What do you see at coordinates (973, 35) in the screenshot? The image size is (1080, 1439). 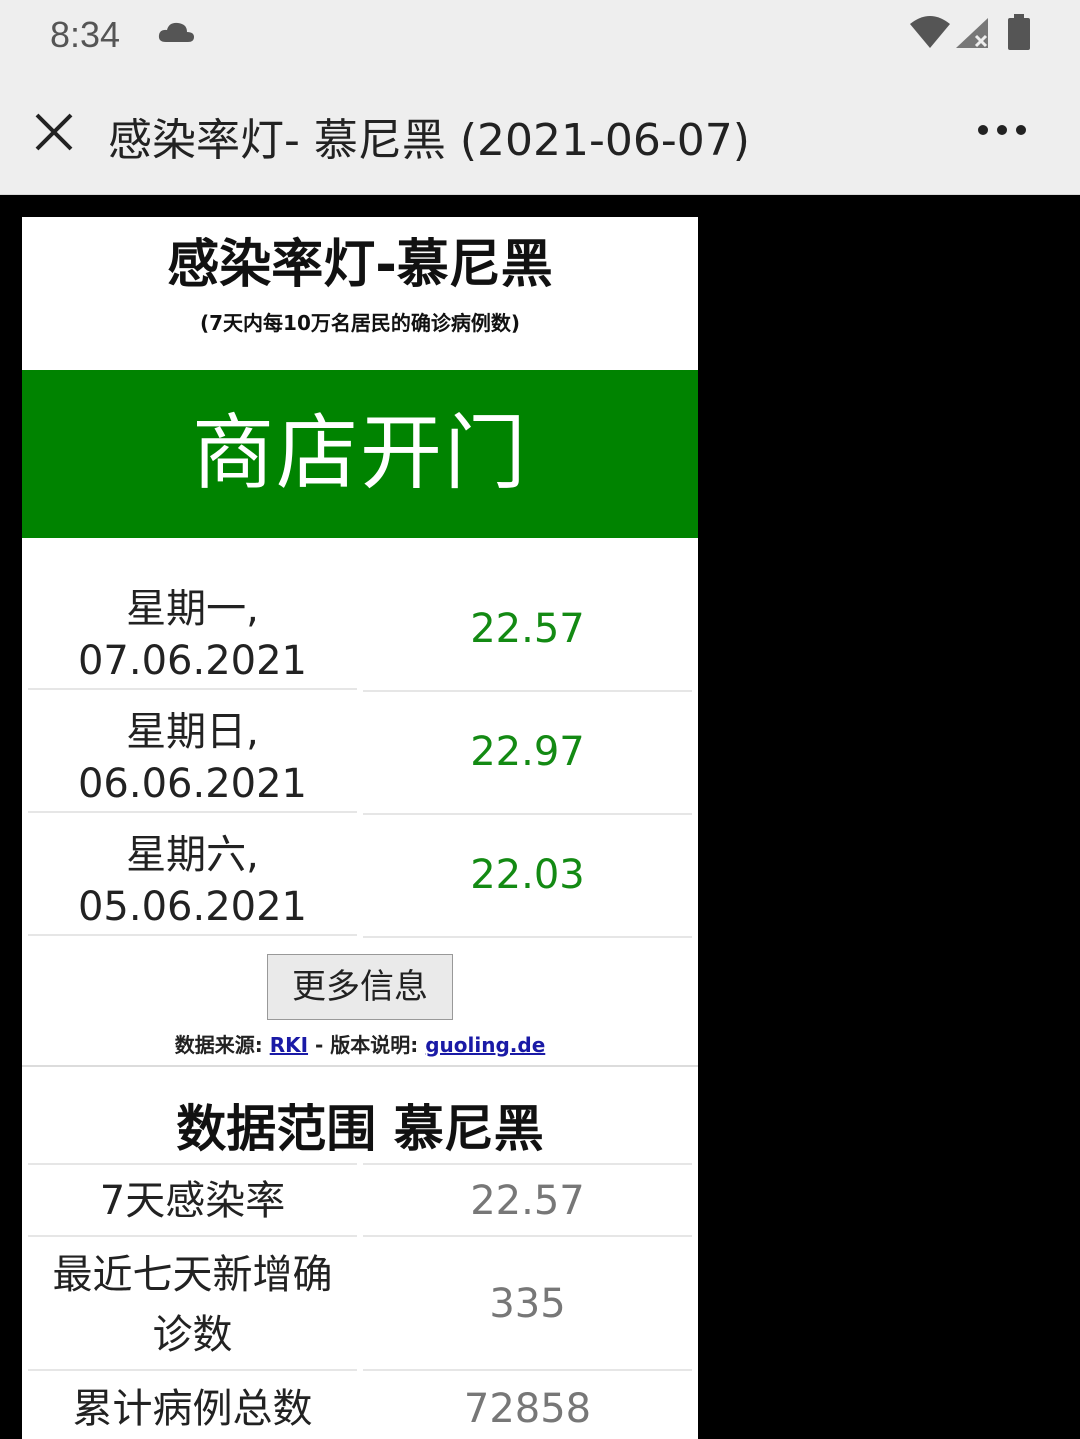 I see `signal-icon` at bounding box center [973, 35].